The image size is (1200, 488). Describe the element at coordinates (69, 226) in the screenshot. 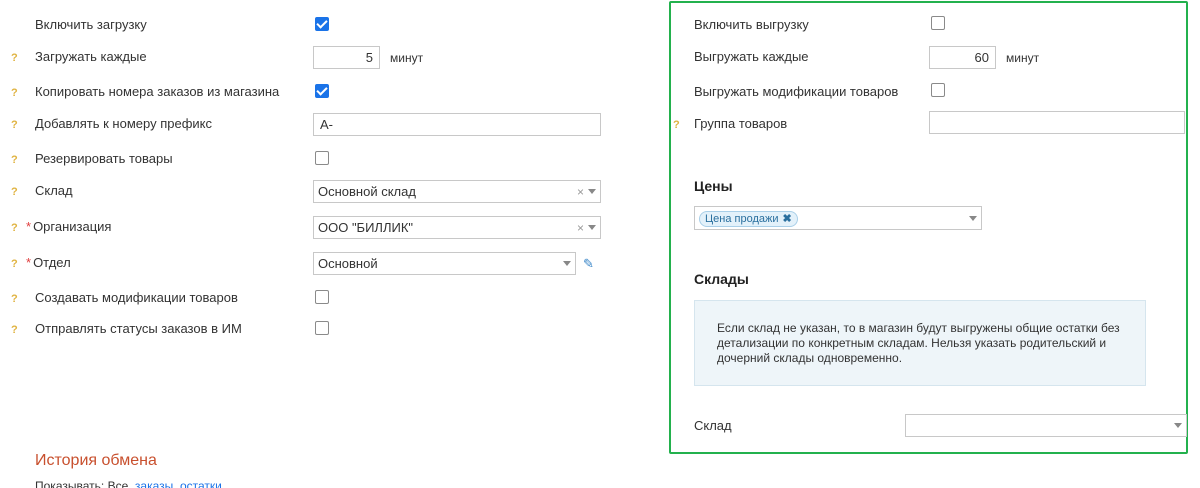

I see `organization-label: * Организация` at that location.